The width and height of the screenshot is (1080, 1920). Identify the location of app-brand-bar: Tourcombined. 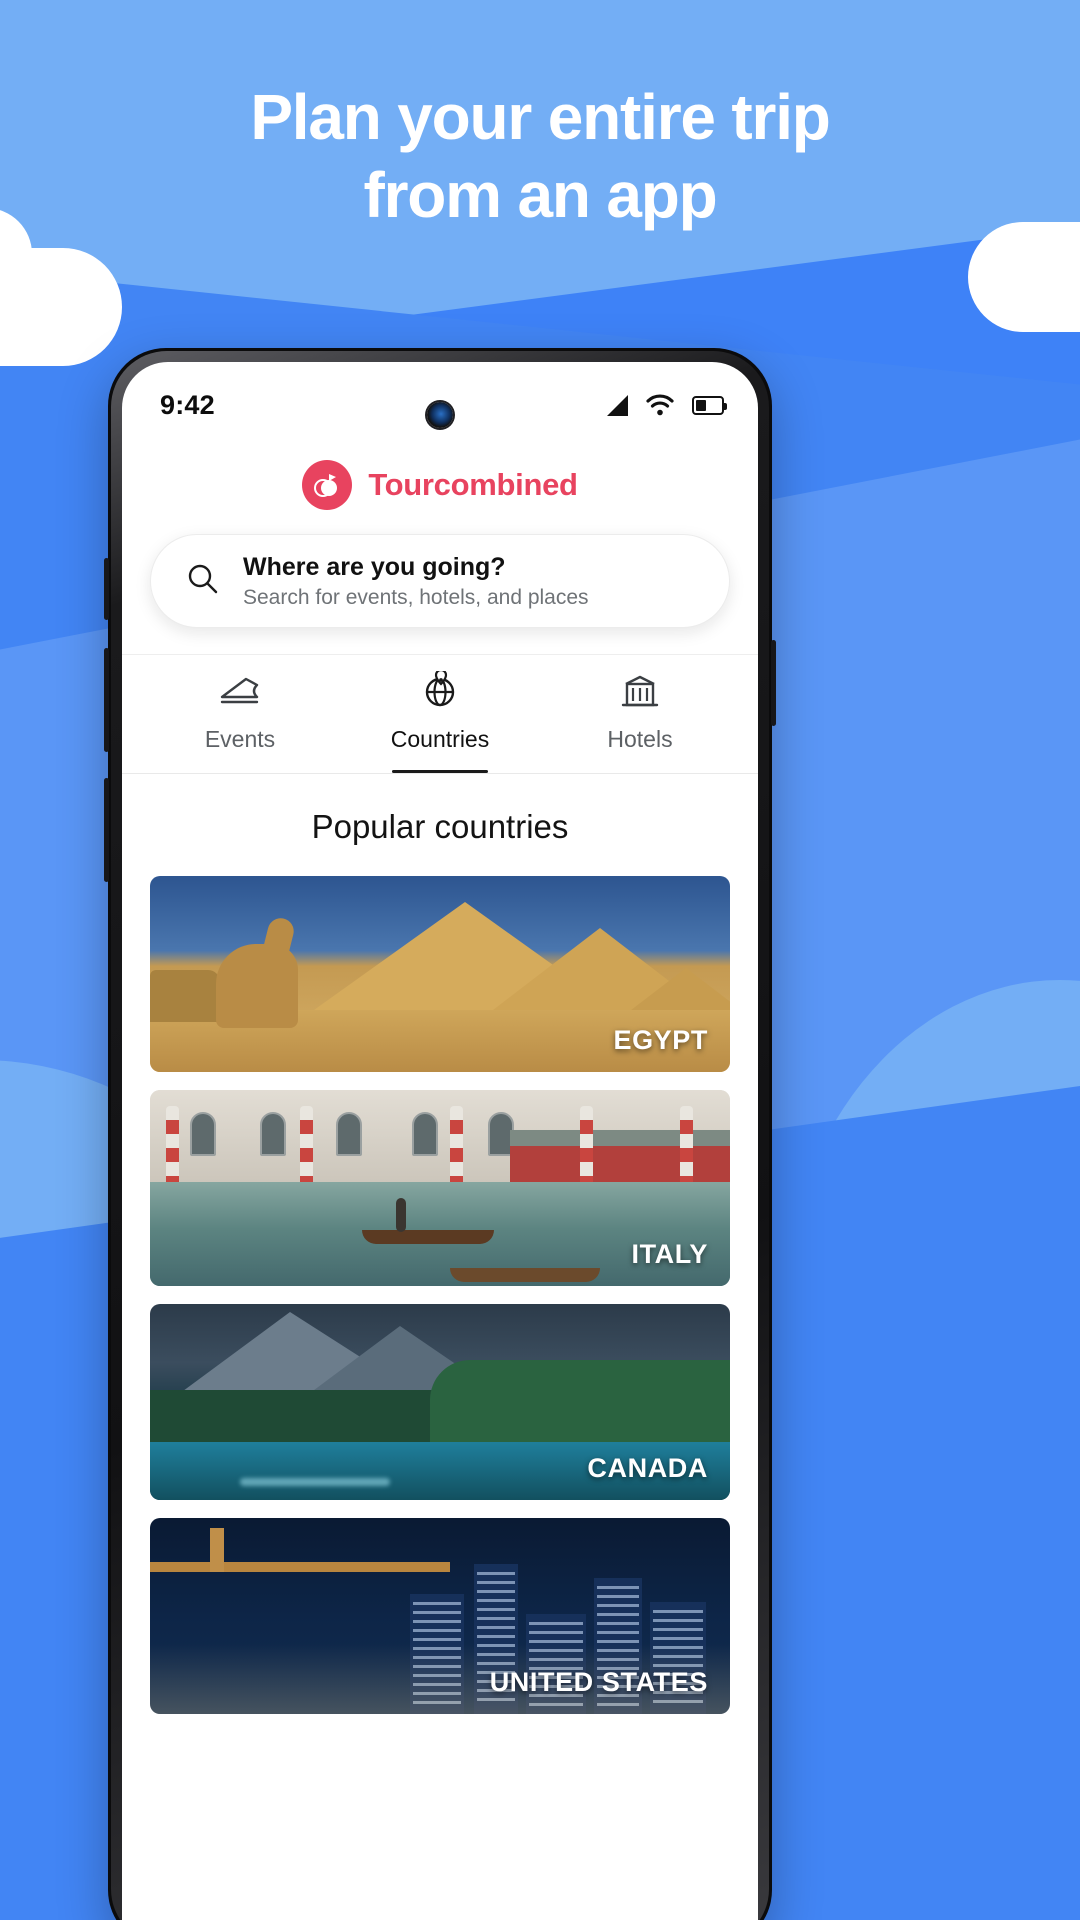
(440, 491).